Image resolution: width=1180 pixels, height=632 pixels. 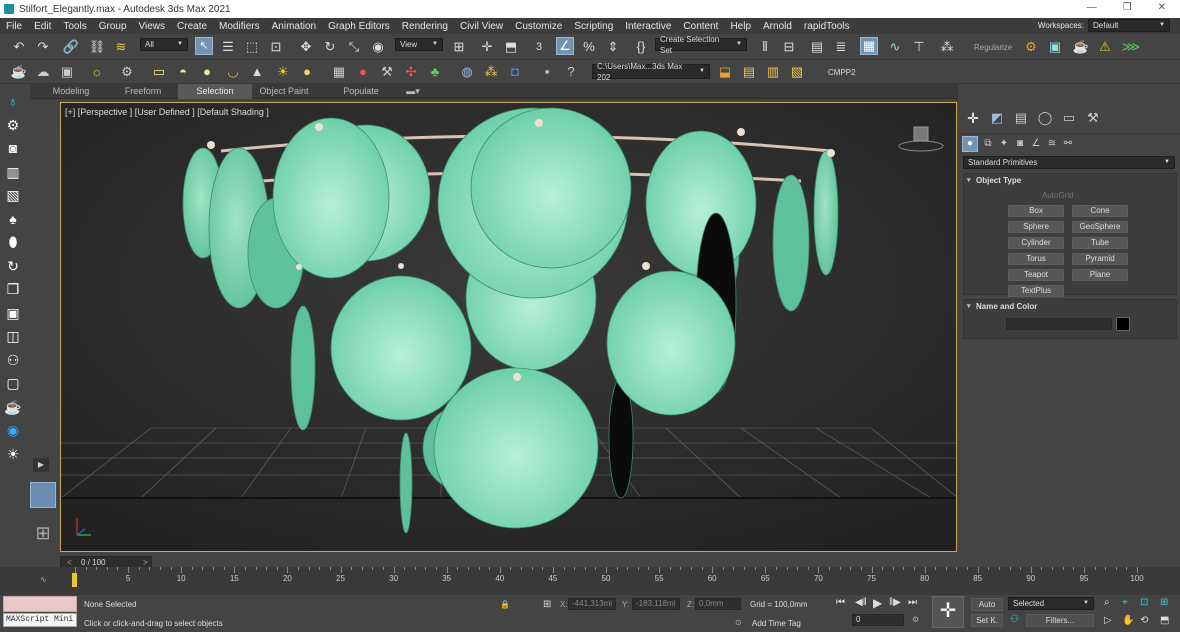 What do you see at coordinates (656, 604) in the screenshot?
I see `y-coordinate: -183,118mi` at bounding box center [656, 604].